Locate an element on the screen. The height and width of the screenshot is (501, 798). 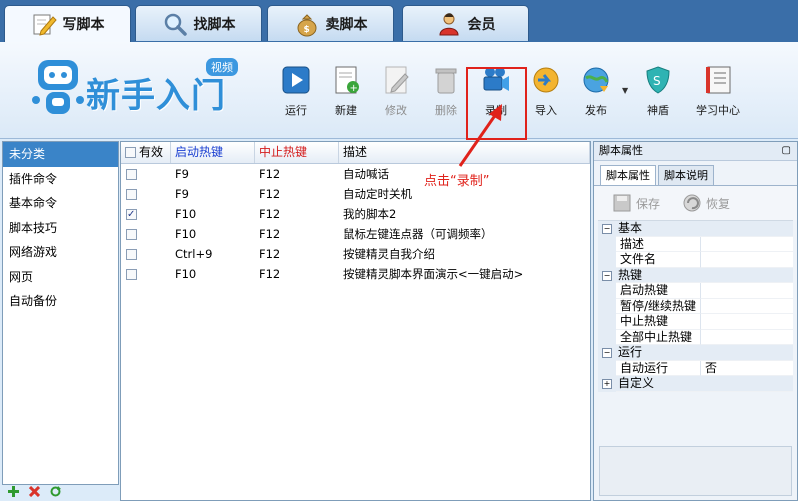
delete-button: 删除 is located at coordinates (446, 94).